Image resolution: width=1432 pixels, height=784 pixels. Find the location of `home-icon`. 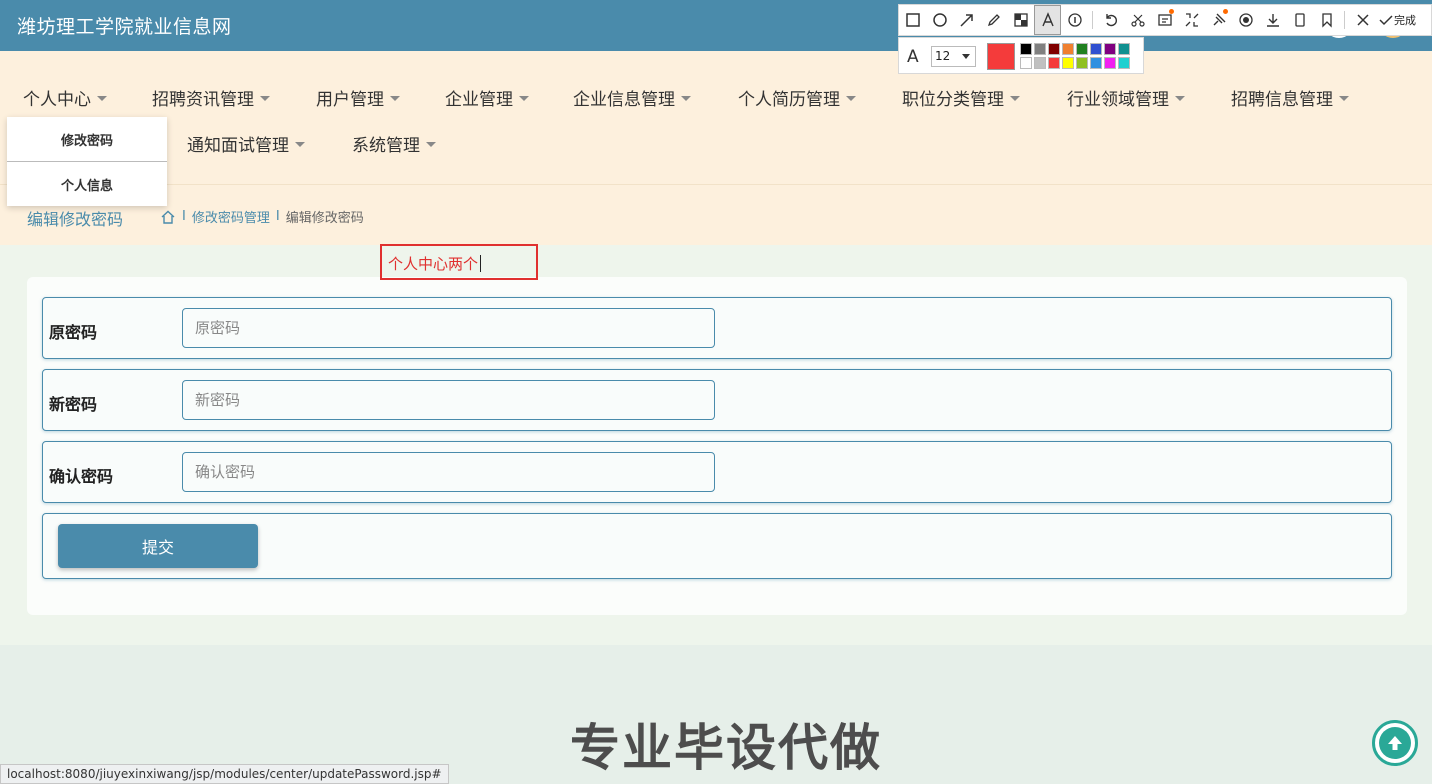

home-icon is located at coordinates (168, 217).